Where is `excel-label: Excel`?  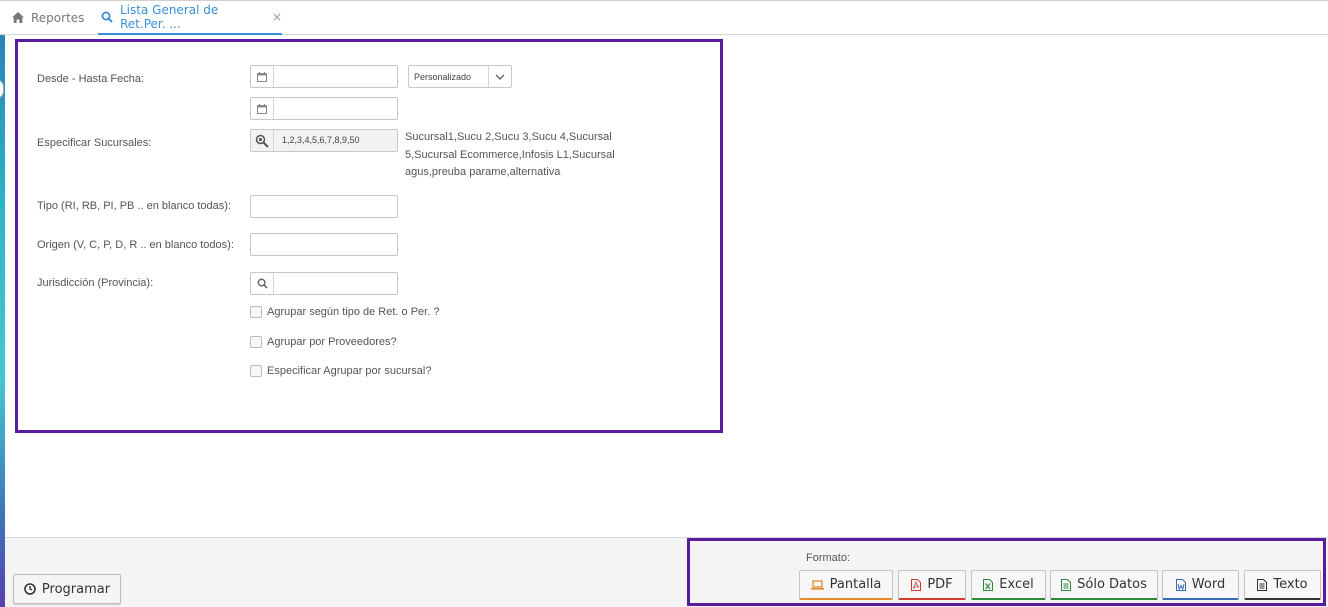 excel-label: Excel is located at coordinates (1016, 584).